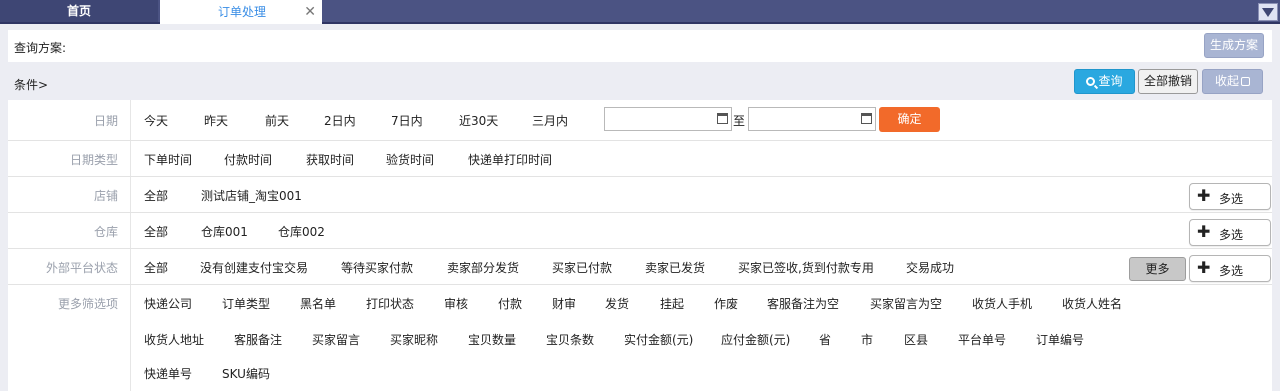  What do you see at coordinates (87, 304) in the screenshot?
I see `filter-label-more: 更多筛选项` at bounding box center [87, 304].